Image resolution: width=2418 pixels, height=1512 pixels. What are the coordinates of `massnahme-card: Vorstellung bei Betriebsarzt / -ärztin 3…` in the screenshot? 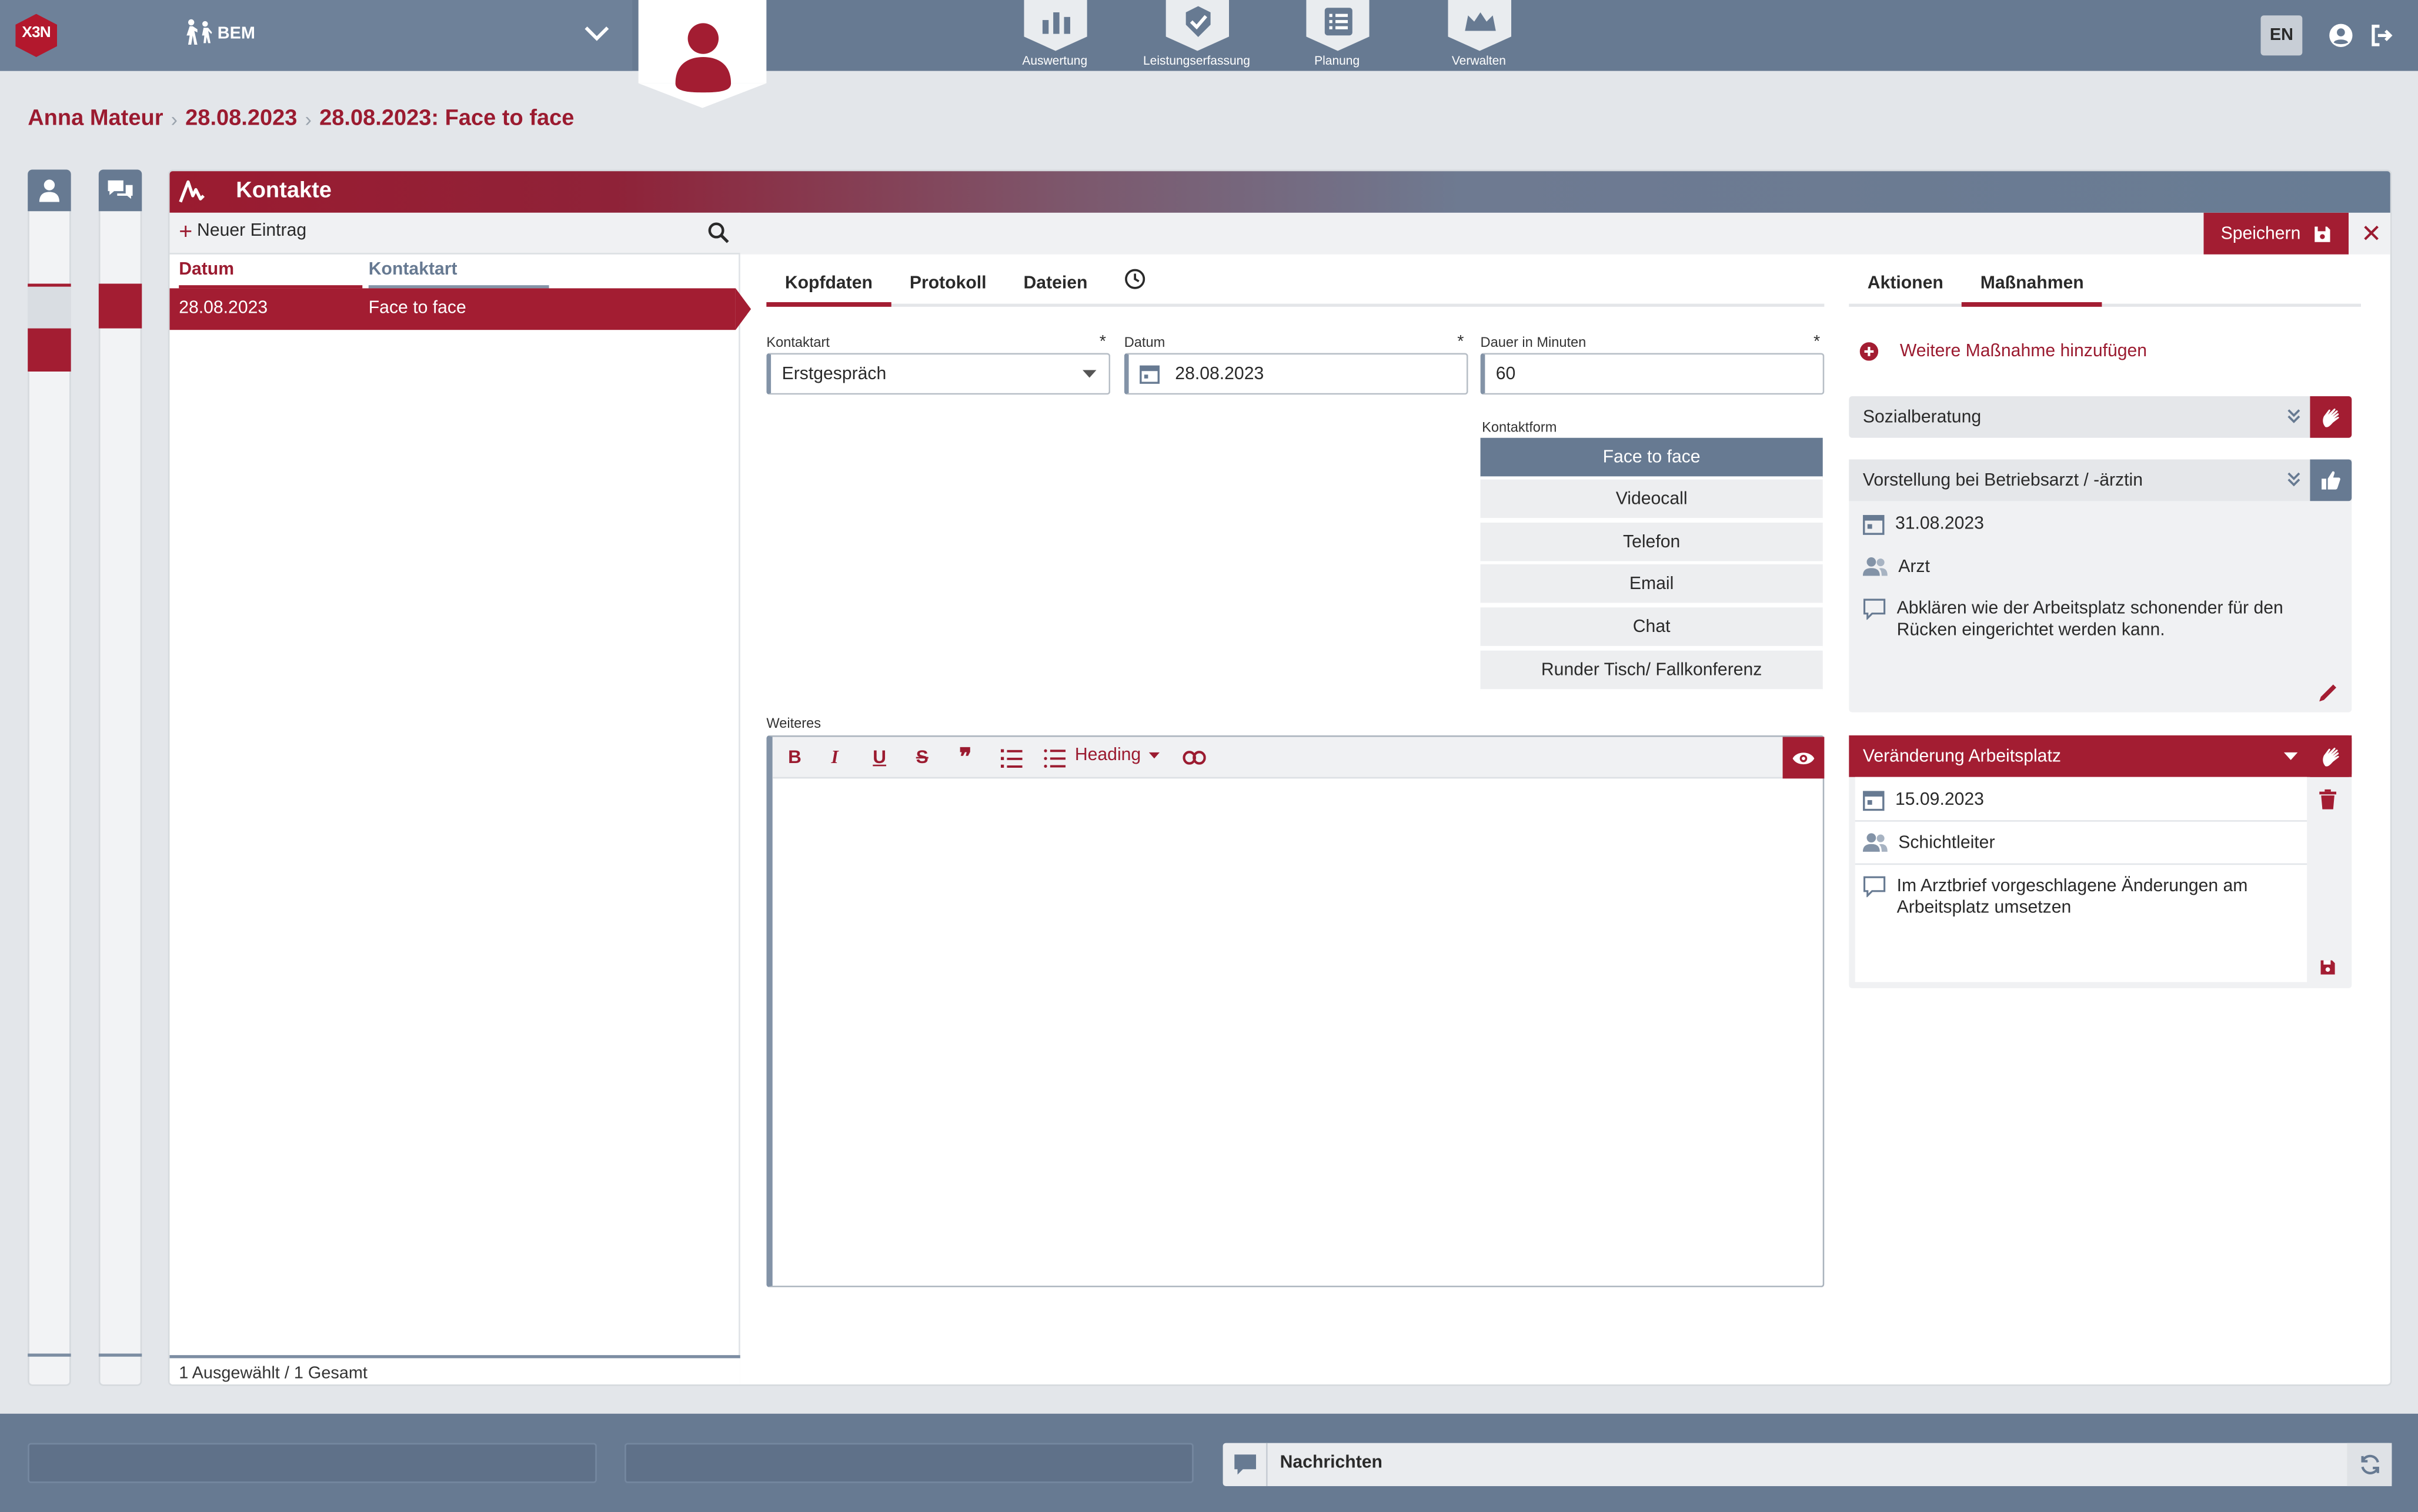 It's located at (2100, 586).